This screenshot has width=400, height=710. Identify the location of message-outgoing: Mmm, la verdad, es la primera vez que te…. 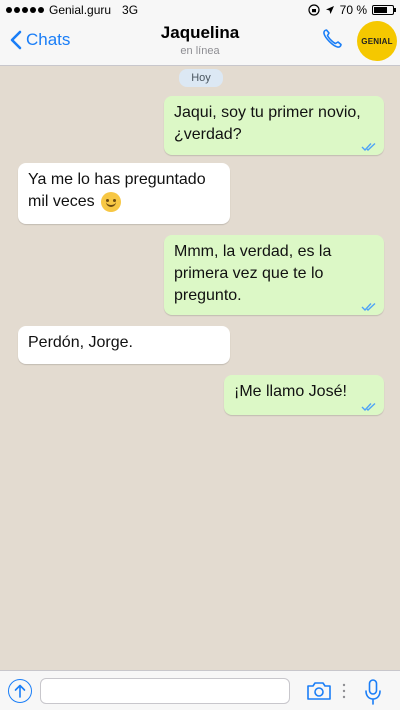
(274, 275).